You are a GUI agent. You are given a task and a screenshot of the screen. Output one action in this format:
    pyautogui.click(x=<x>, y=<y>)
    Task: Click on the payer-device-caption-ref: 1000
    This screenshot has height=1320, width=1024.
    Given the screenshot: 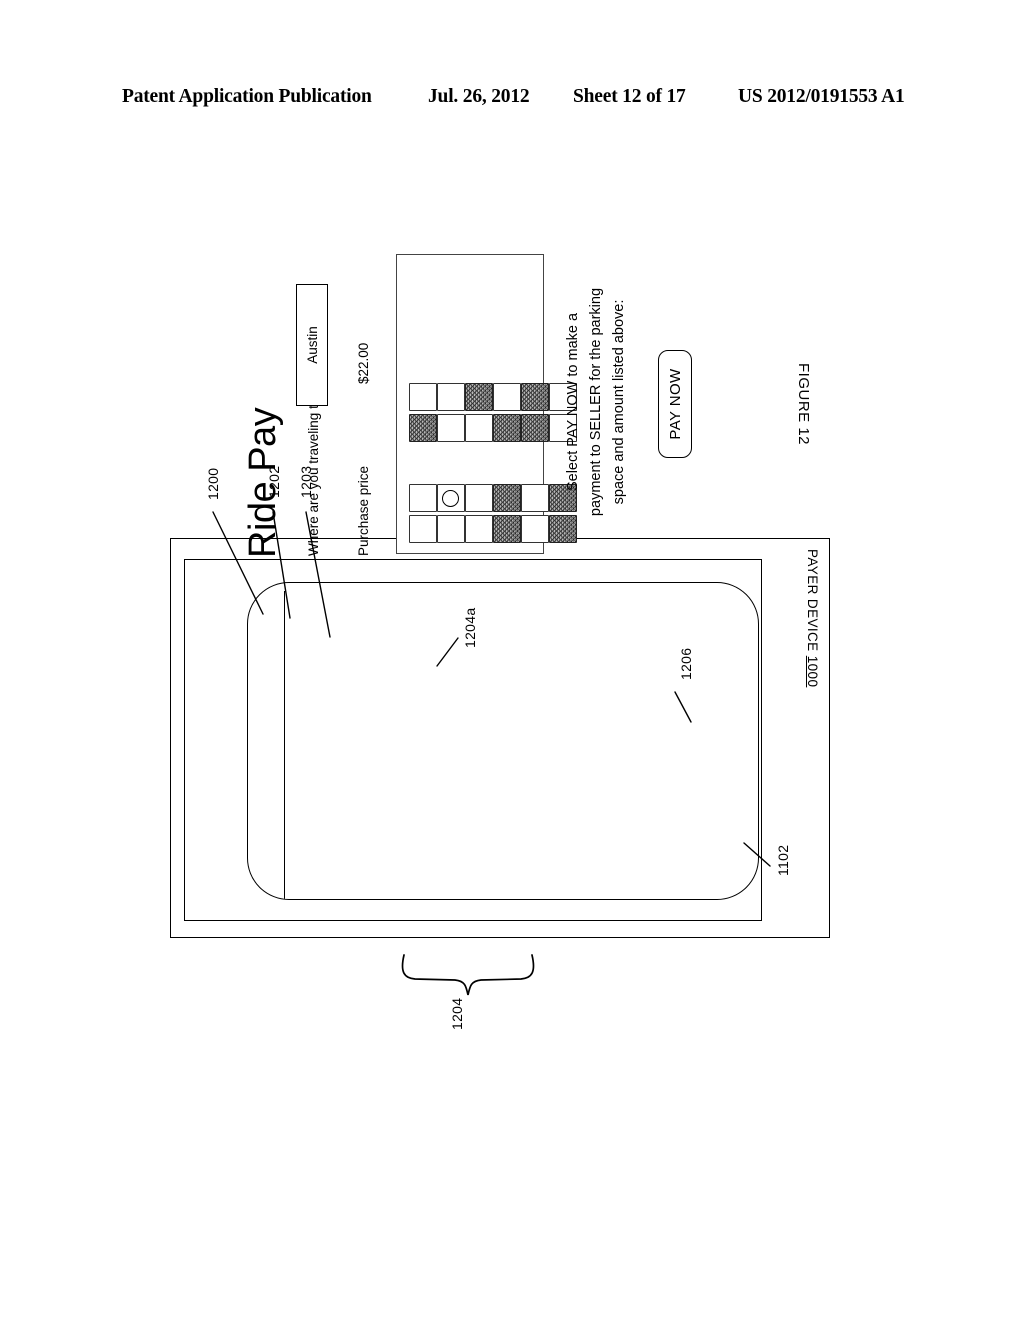 What is the action you would take?
    pyautogui.click(x=812, y=671)
    